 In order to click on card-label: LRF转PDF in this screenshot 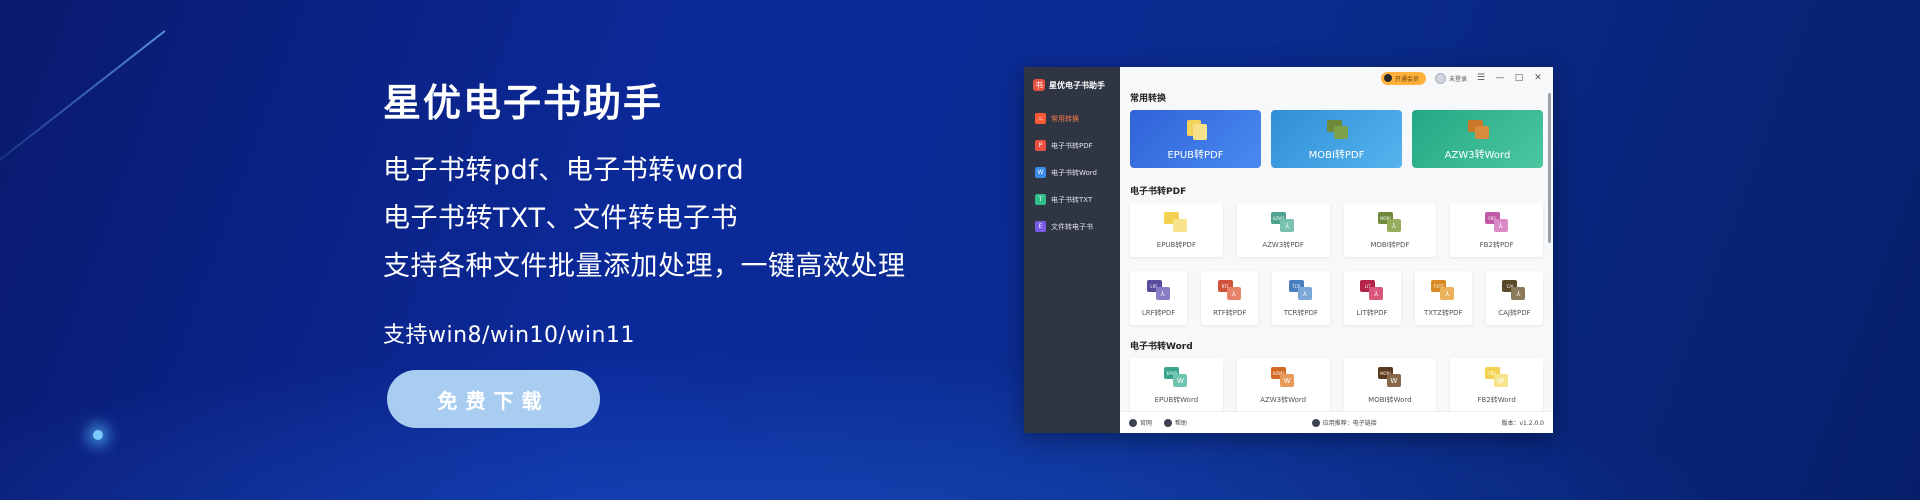, I will do `click(1158, 313)`.